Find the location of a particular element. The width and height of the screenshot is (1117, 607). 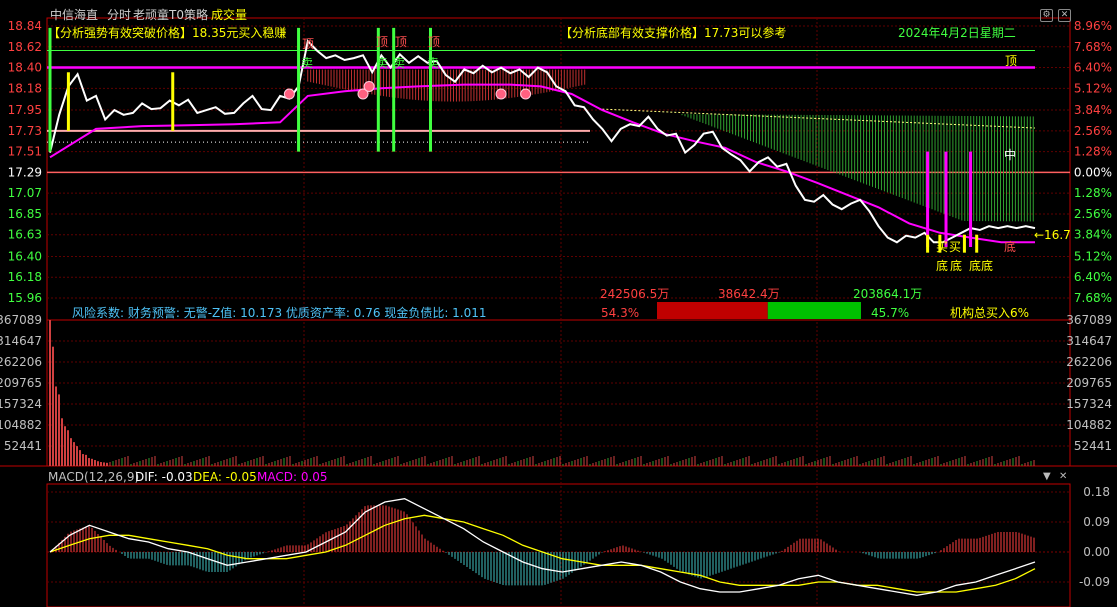

macd-tick-label: 0.00 is located at coordinates (1096, 552).